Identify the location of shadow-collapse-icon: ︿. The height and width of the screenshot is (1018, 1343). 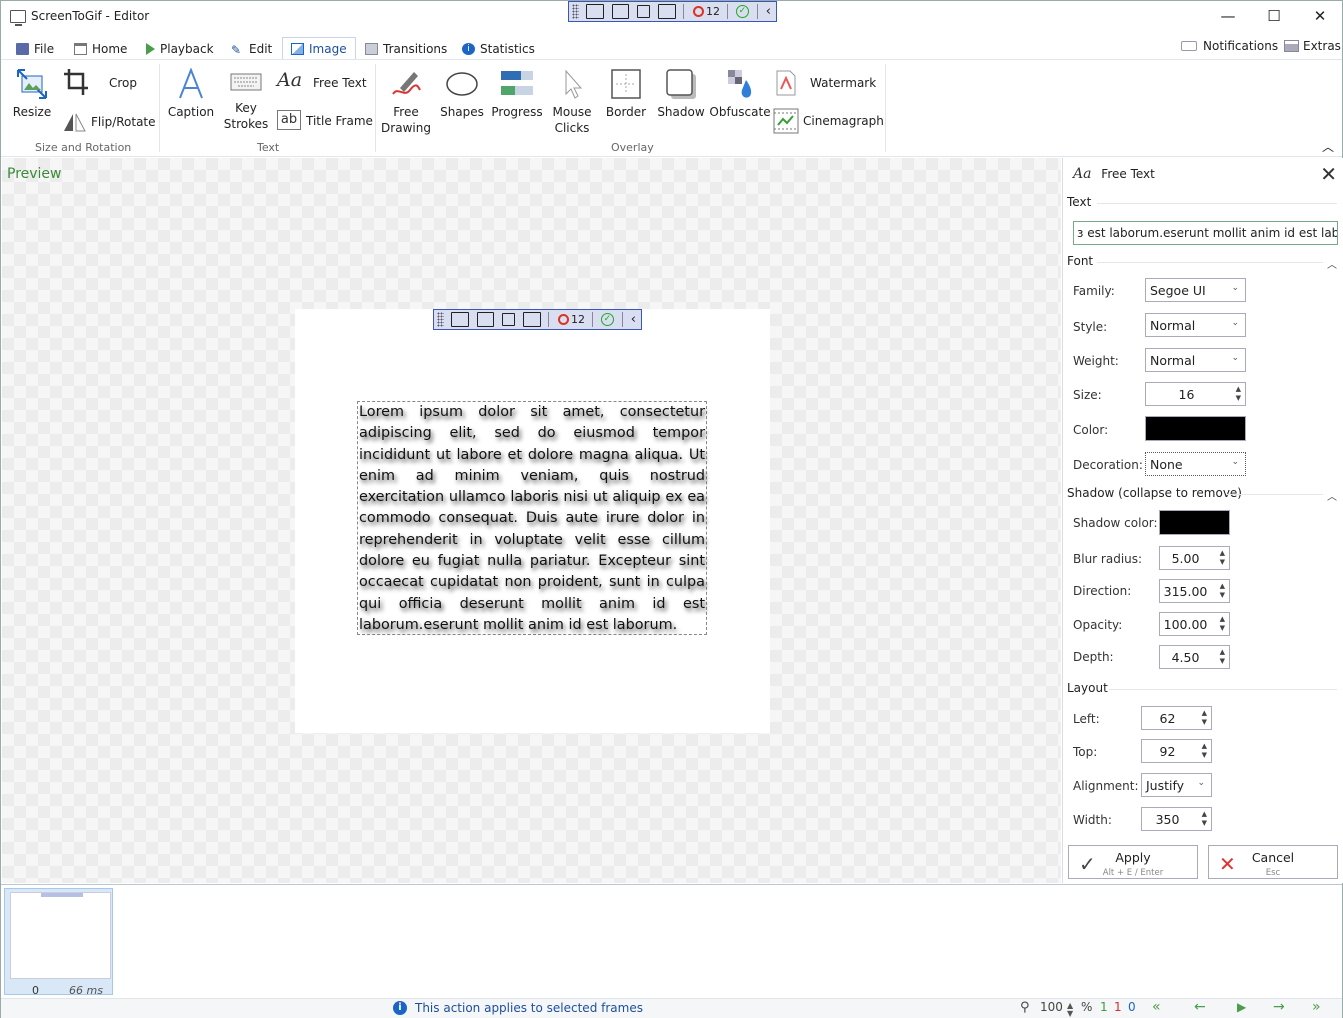
(1332, 495).